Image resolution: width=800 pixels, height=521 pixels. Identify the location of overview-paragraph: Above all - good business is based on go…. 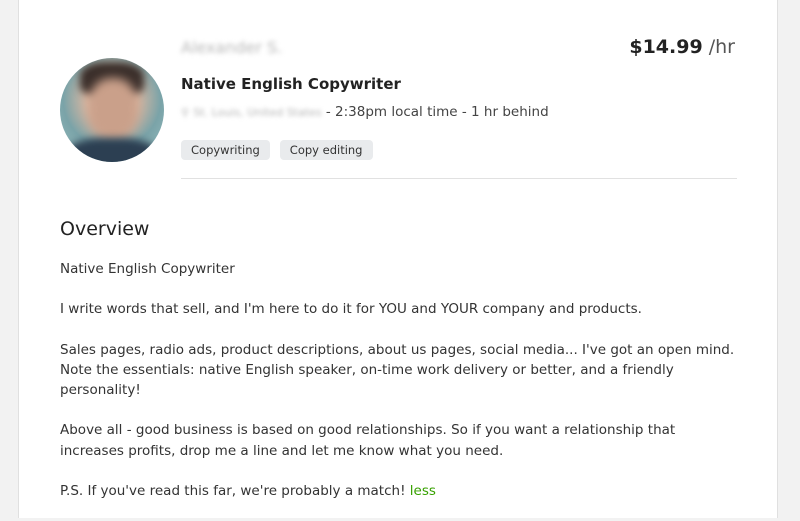
(368, 440).